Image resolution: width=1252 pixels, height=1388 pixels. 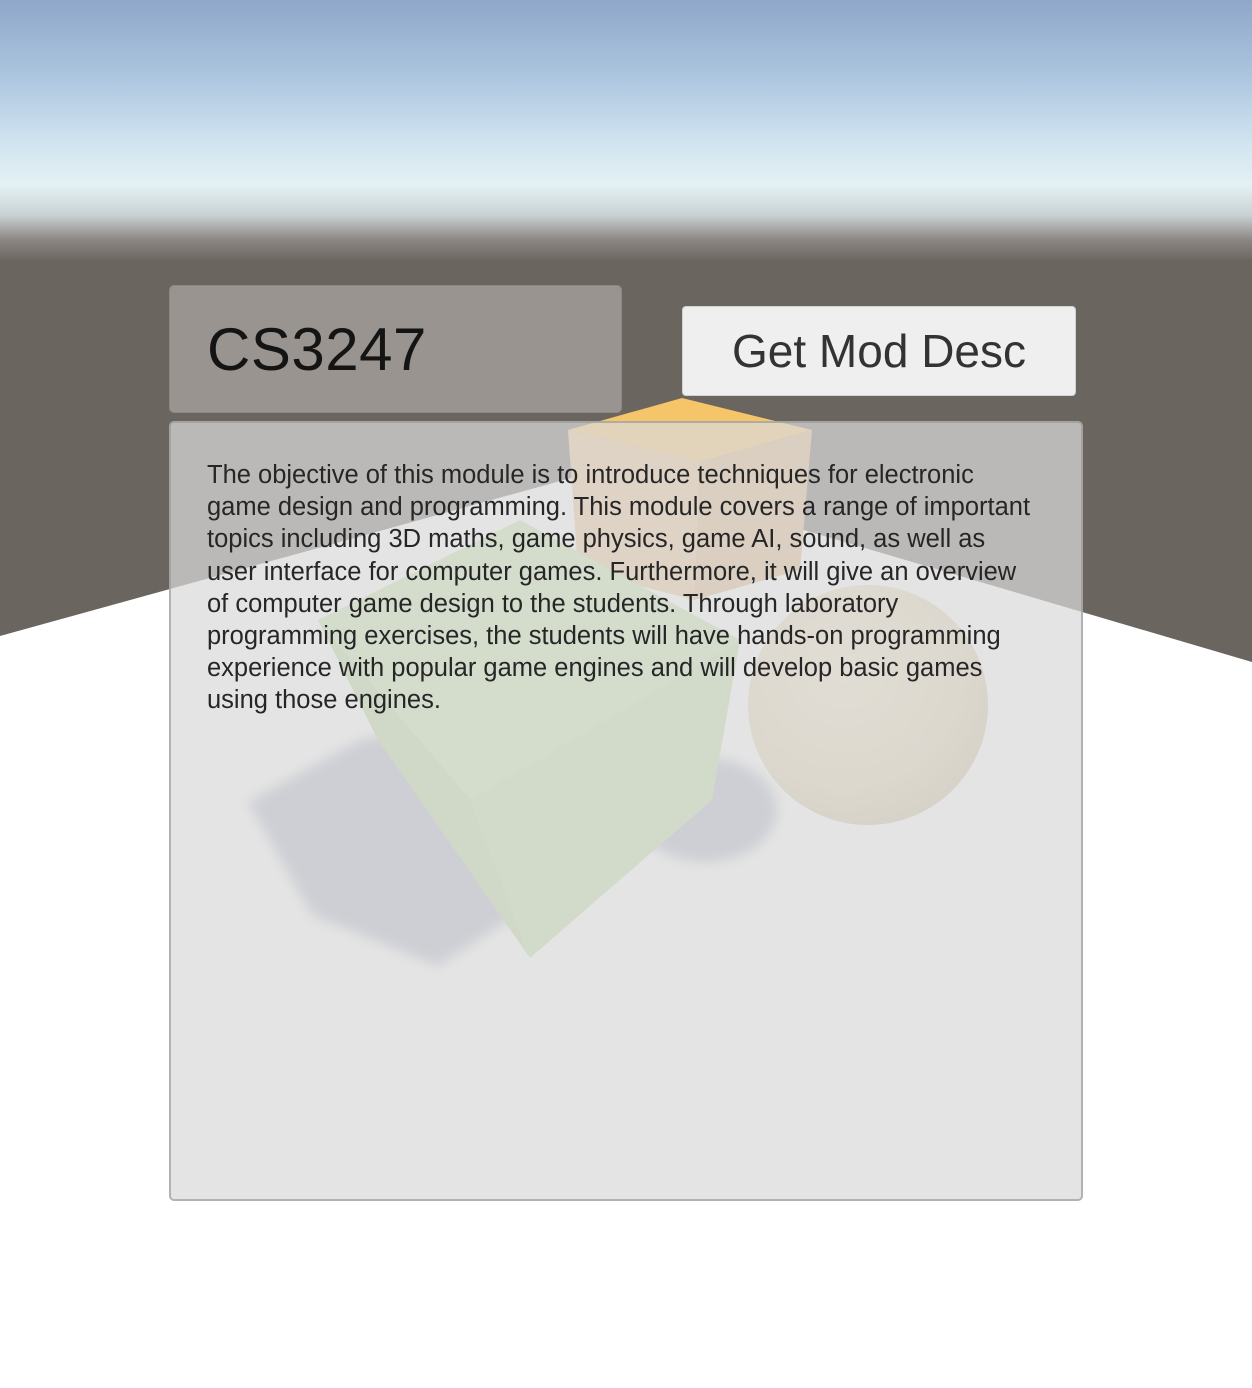 What do you see at coordinates (317, 349) in the screenshot?
I see `module-code-value: CS3247` at bounding box center [317, 349].